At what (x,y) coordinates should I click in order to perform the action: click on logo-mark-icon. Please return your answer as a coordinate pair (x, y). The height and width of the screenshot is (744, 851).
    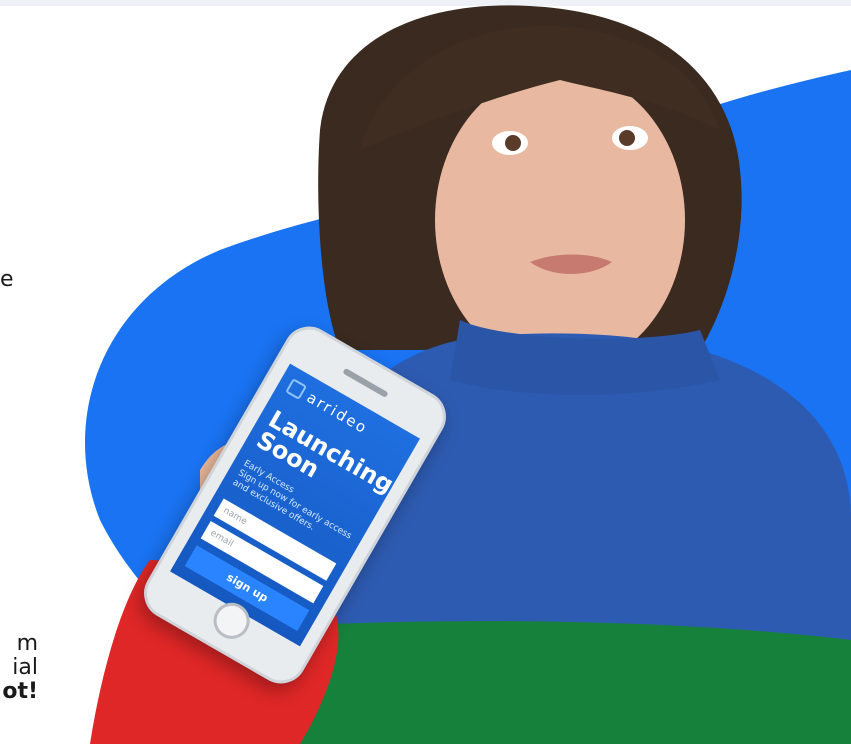
    Looking at the image, I should click on (296, 389).